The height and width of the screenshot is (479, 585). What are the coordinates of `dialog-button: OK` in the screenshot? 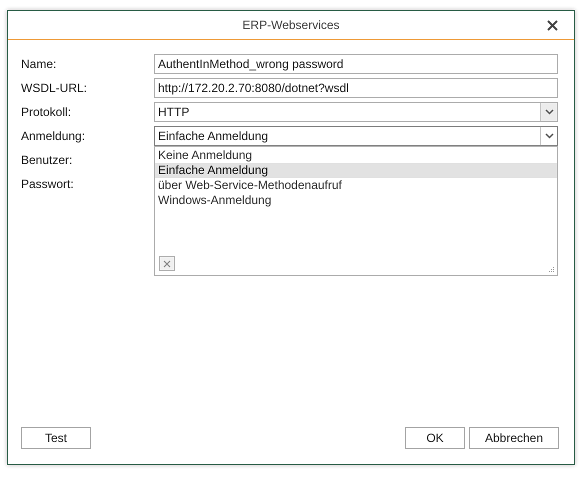 It's located at (435, 438).